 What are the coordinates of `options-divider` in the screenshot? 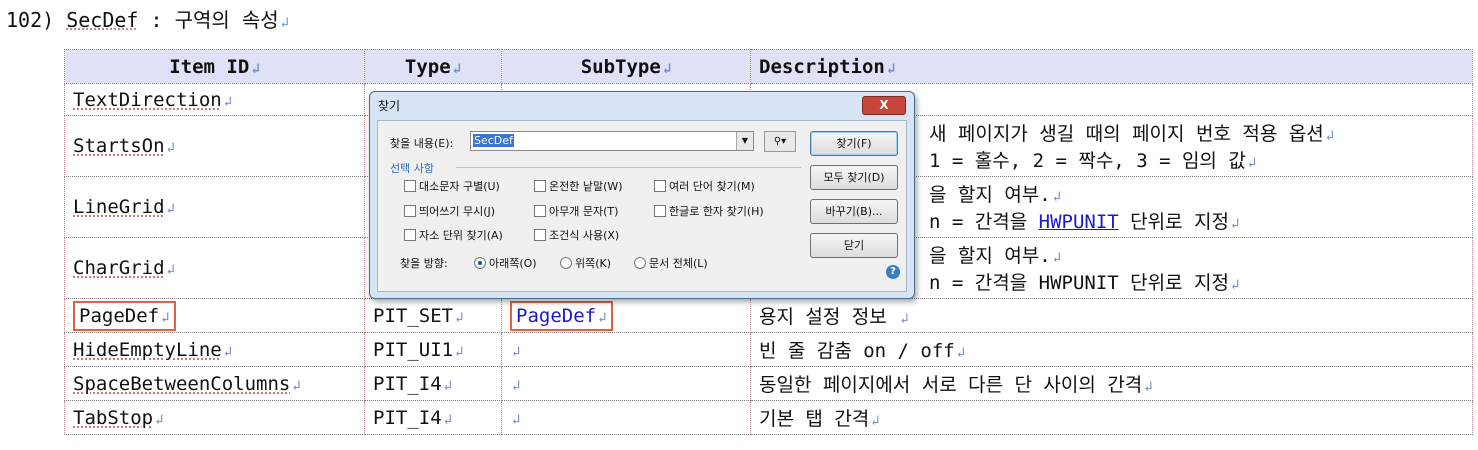 It's located at (628, 167).